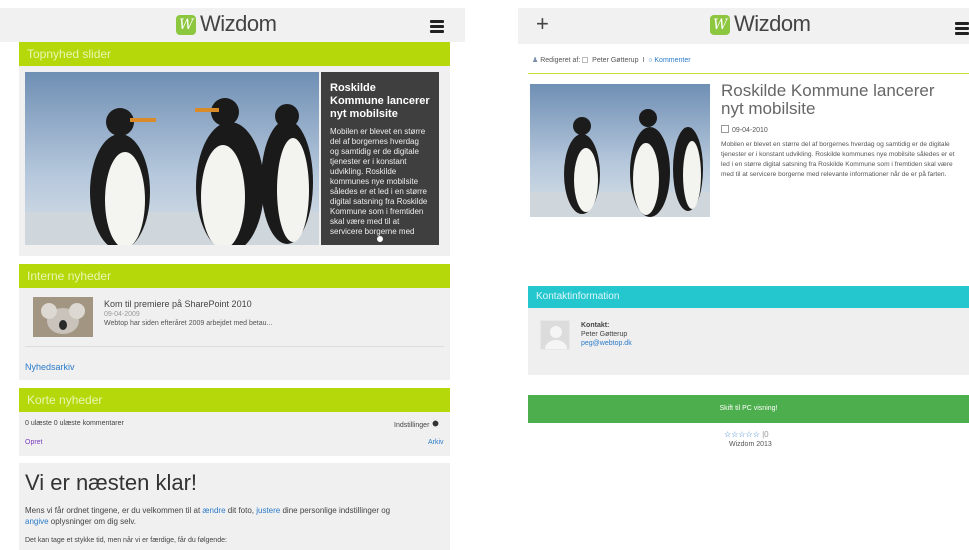  I want to click on adjust-settings-link: justere, so click(268, 510).